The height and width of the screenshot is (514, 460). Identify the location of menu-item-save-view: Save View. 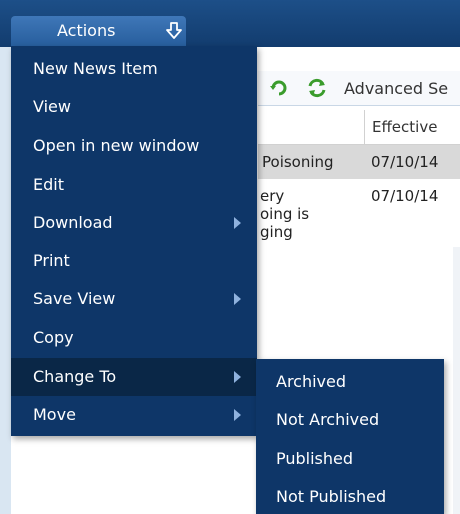
(134, 299).